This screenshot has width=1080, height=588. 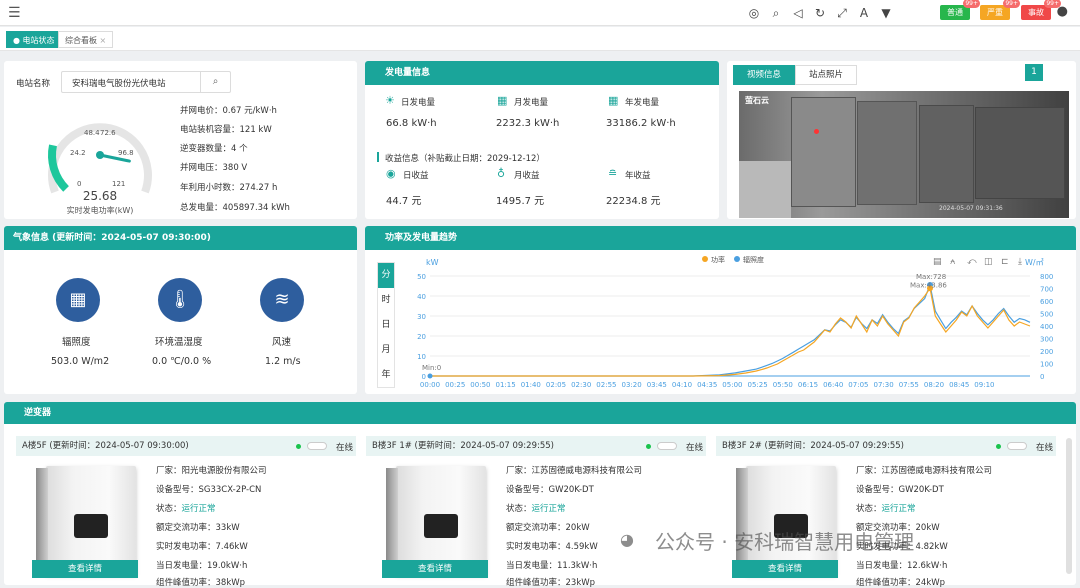 I want to click on income-title: 收益信息（补贴截止日期：2029-12-12）, so click(x=465, y=159).